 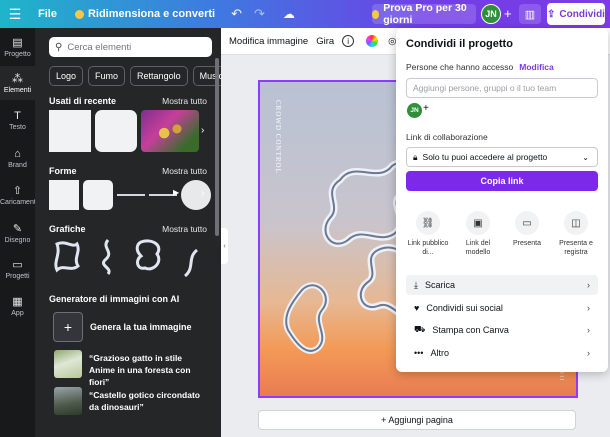 I want to click on ai-example-cat-thumb, so click(x=68, y=364).